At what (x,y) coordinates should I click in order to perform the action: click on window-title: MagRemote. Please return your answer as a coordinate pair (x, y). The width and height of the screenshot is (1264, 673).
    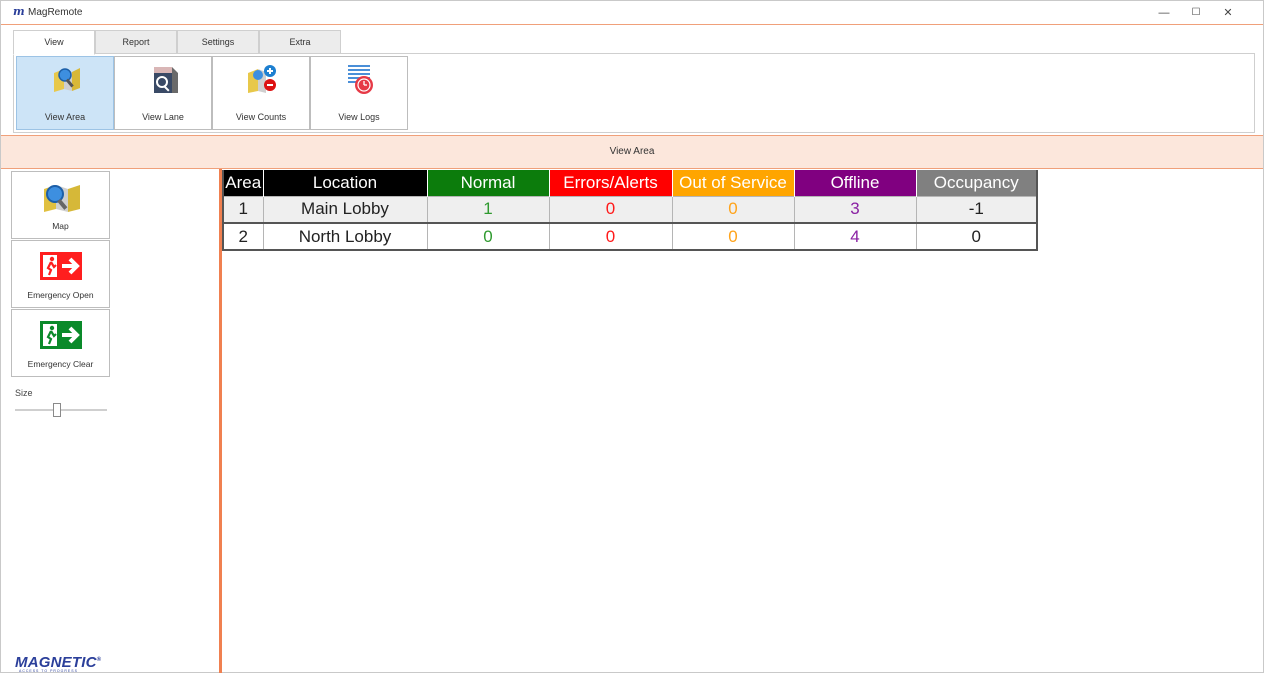
    Looking at the image, I should click on (55, 12).